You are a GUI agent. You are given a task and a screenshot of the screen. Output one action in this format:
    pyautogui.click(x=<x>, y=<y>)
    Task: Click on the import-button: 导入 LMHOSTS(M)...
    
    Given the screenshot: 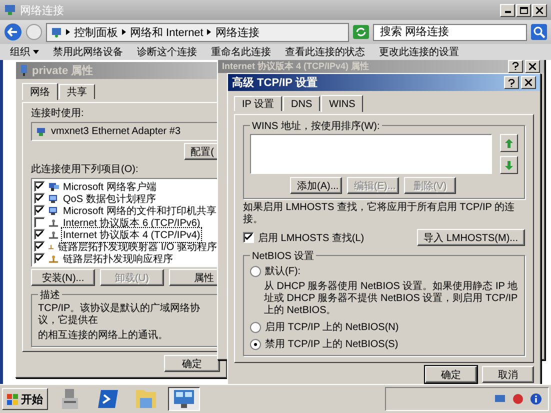 What is the action you would take?
    pyautogui.click(x=470, y=237)
    